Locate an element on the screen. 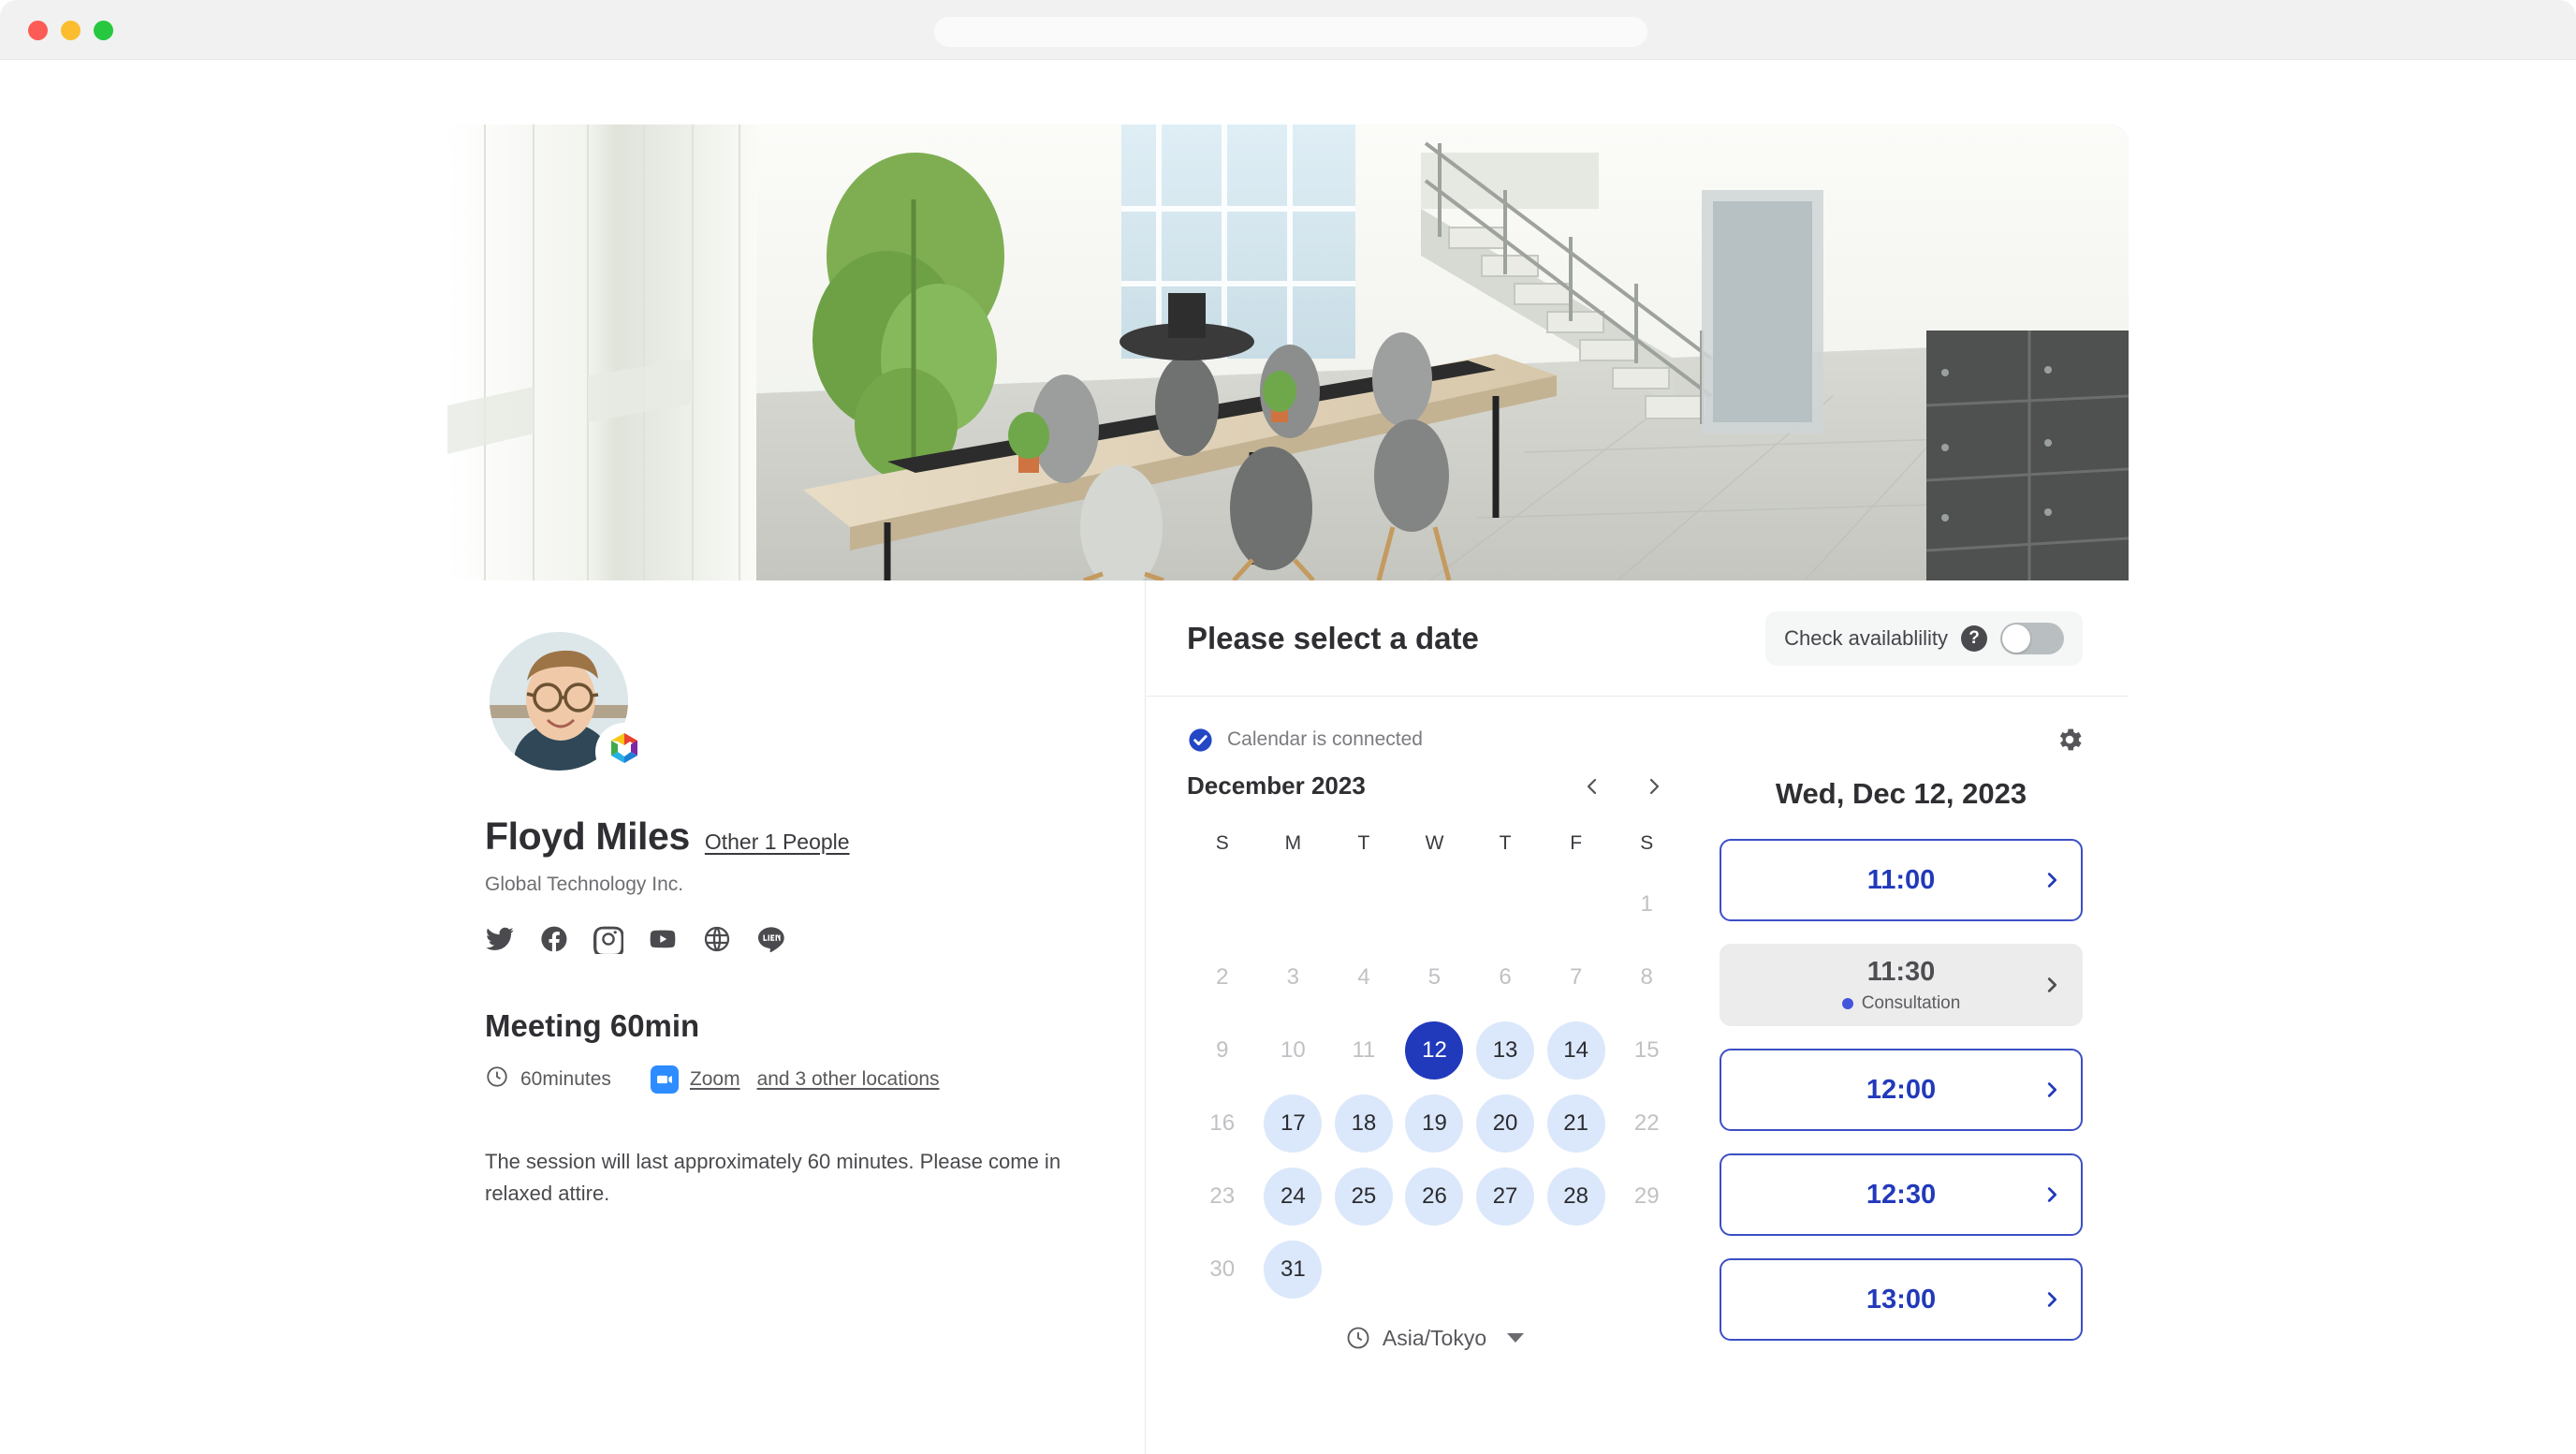 Image resolution: width=2576 pixels, height=1454 pixels. calendar-day-cell: 1 is located at coordinates (1646, 904).